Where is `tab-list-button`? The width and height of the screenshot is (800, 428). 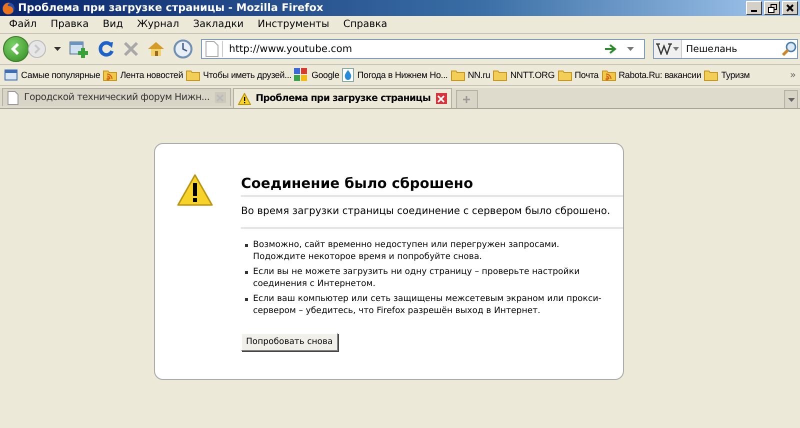 tab-list-button is located at coordinates (791, 99).